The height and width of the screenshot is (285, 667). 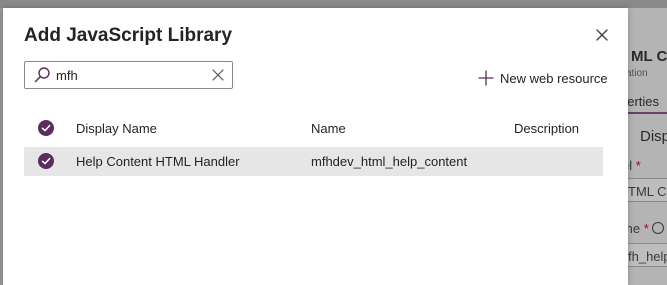 What do you see at coordinates (554, 78) in the screenshot?
I see `new-web-resource-label: New web resource` at bounding box center [554, 78].